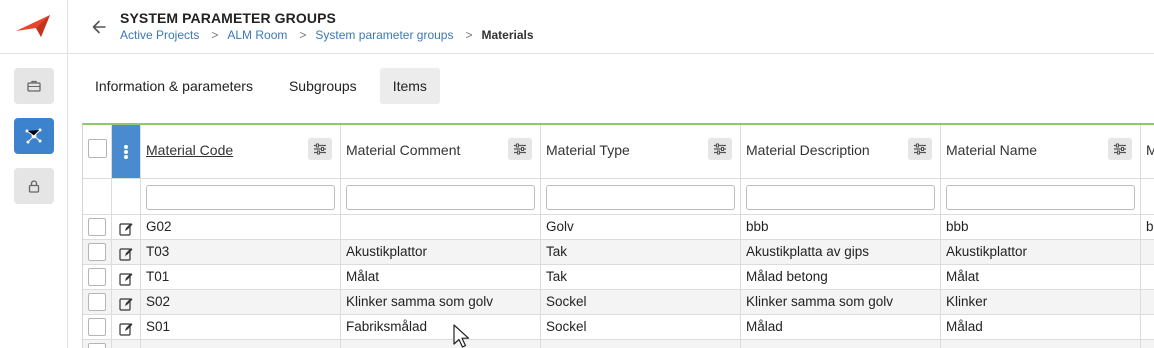 The height and width of the screenshot is (348, 1154). I want to click on table-cell: S02, so click(241, 302).